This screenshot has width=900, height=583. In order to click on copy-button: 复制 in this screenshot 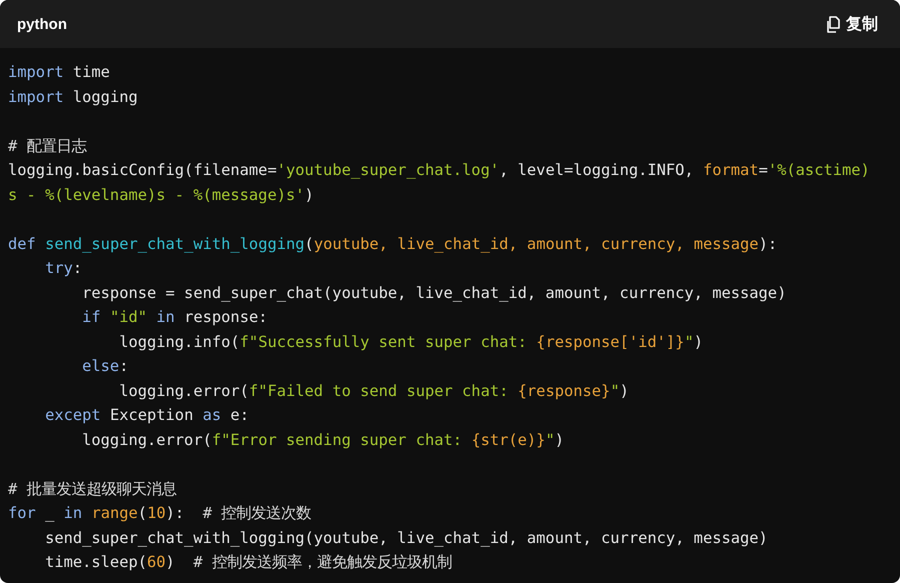, I will do `click(851, 24)`.